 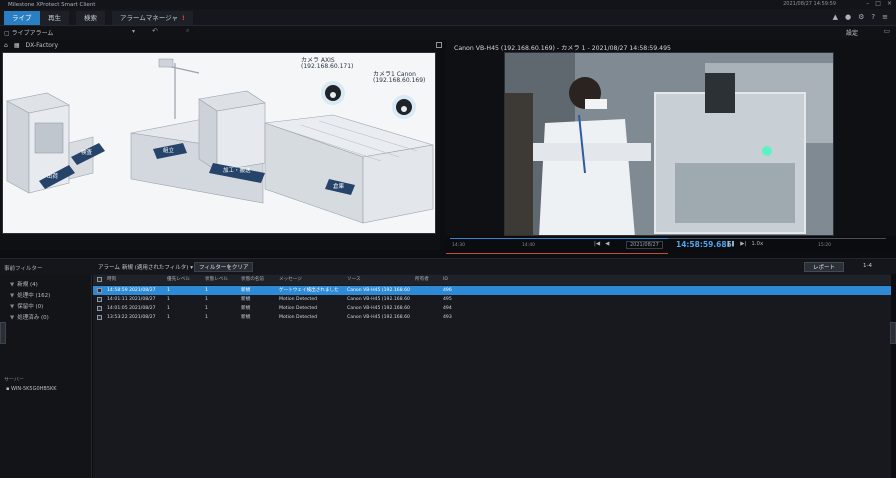 I want to click on up-arrow-icon: ▲, so click(x=835, y=17).